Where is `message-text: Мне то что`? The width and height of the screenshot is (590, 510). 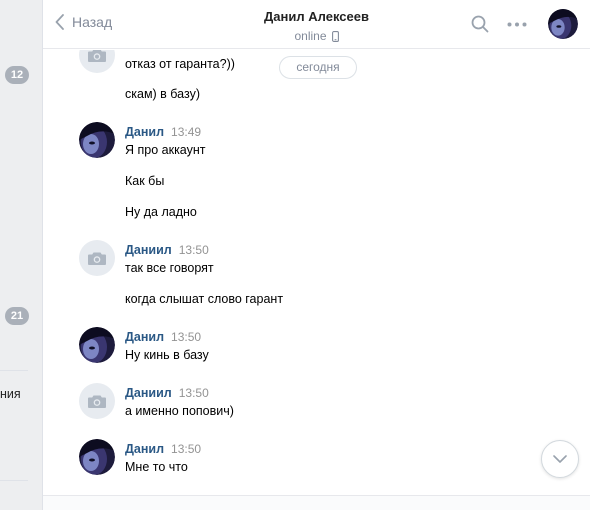
message-text: Мне то что is located at coordinates (156, 467).